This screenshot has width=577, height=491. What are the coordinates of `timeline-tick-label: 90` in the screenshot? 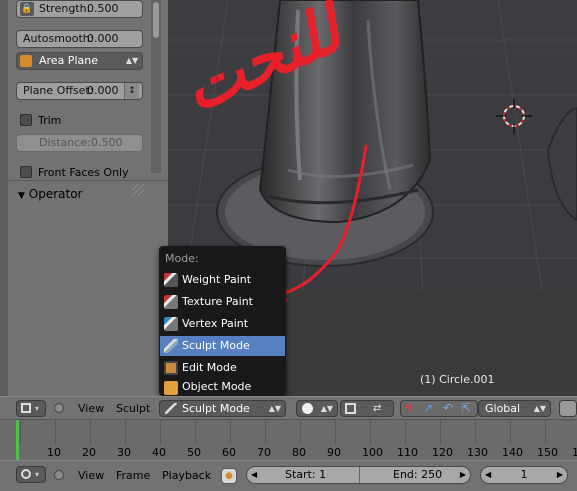 It's located at (334, 452).